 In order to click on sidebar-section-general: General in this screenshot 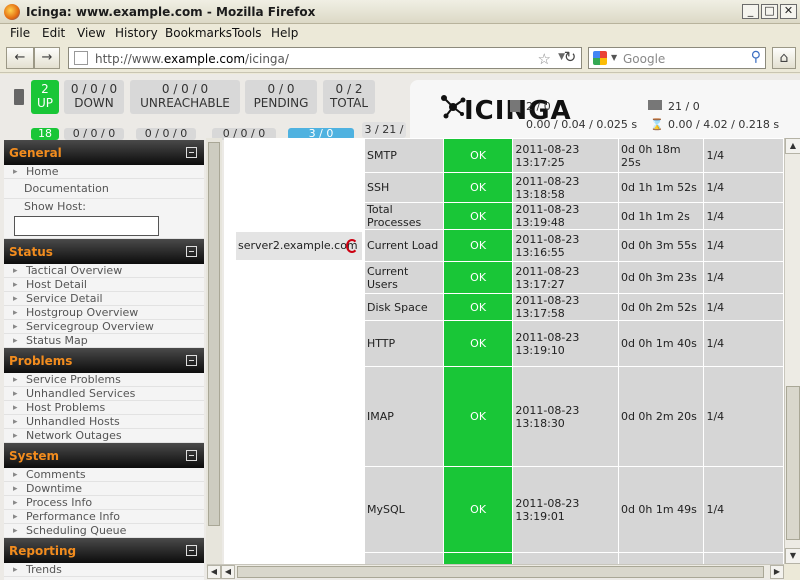, I will do `click(104, 152)`.